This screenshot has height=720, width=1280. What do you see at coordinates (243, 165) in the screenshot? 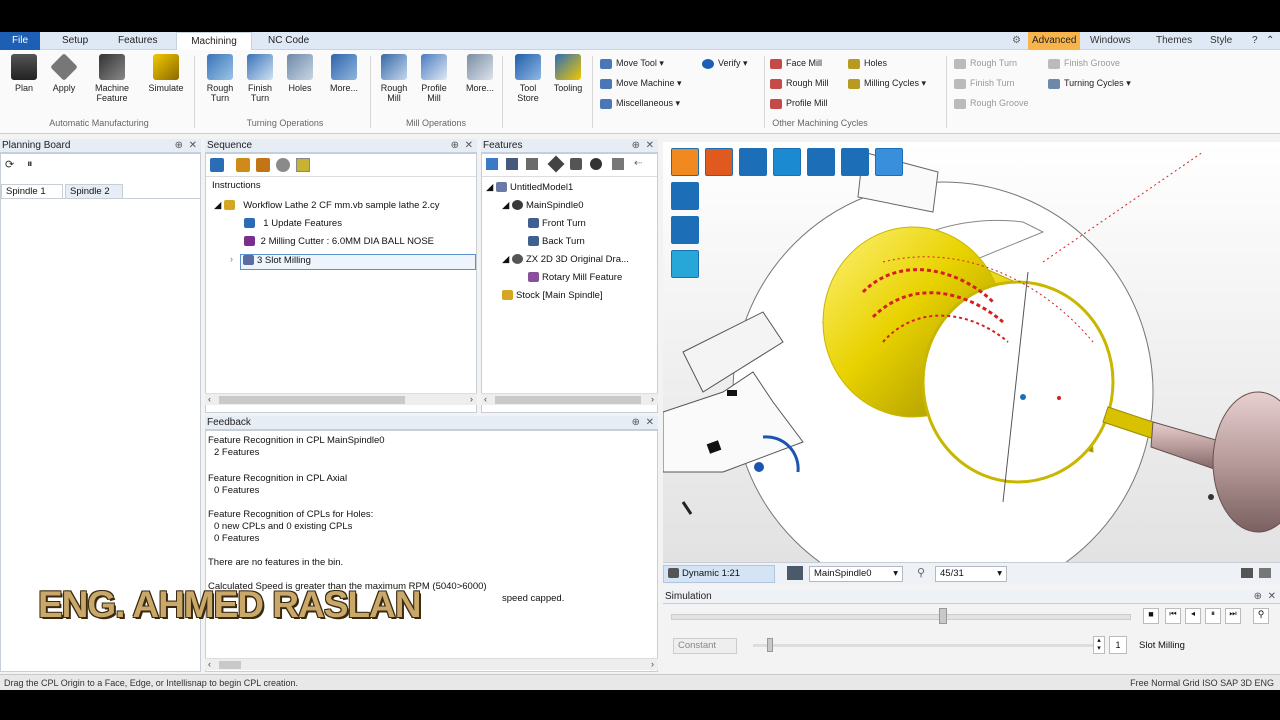
I see `sequence-tool-icon` at bounding box center [243, 165].